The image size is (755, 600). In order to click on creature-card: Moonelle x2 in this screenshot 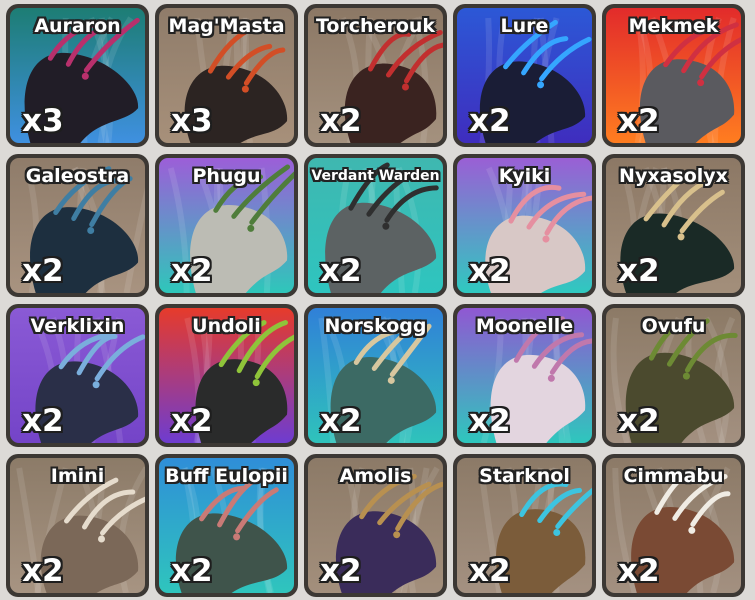, I will do `click(524, 375)`.